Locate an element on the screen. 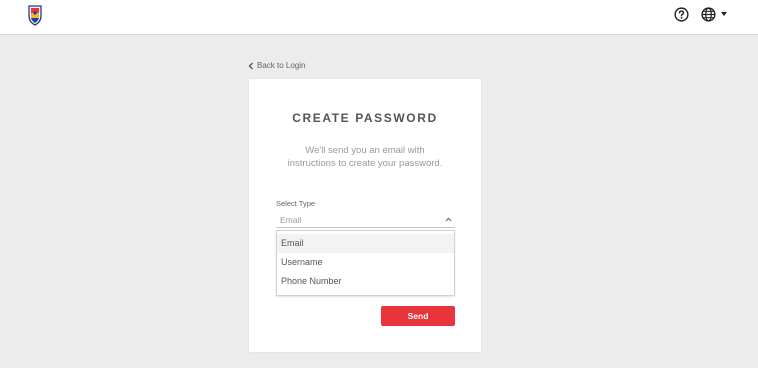 The width and height of the screenshot is (758, 368). crest-logo is located at coordinates (35, 15).